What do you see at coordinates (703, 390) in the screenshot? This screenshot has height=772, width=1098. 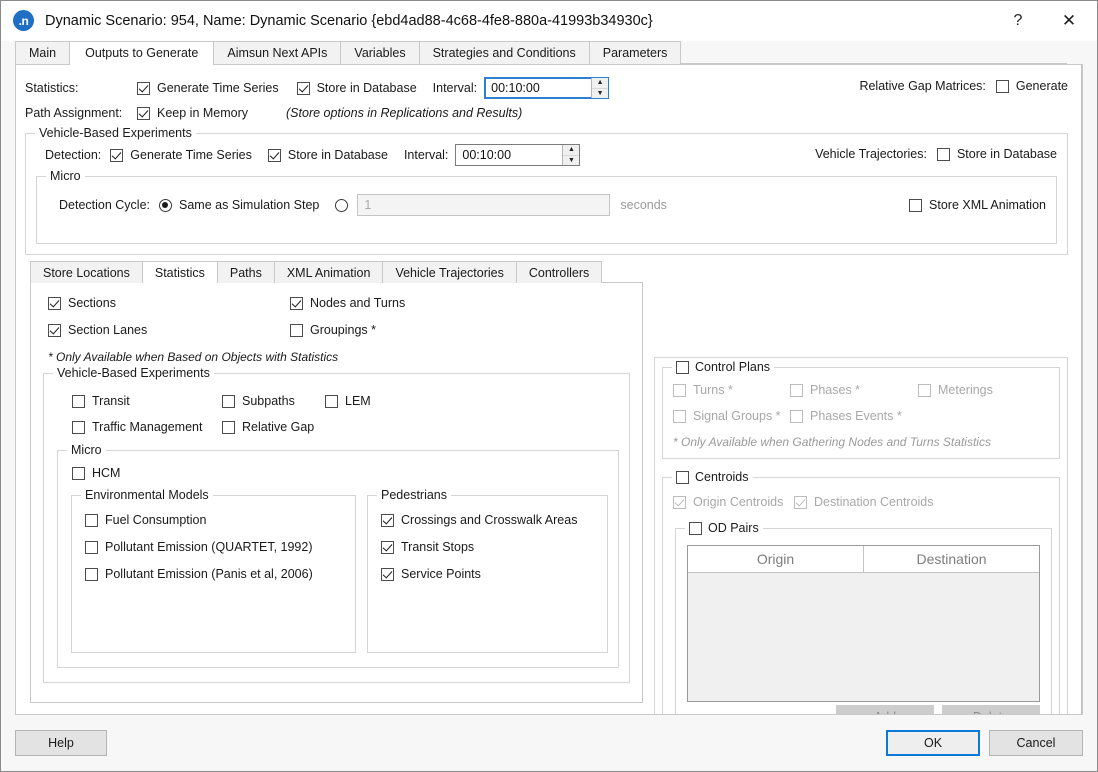 I see `turns-checkbox: Turns *` at bounding box center [703, 390].